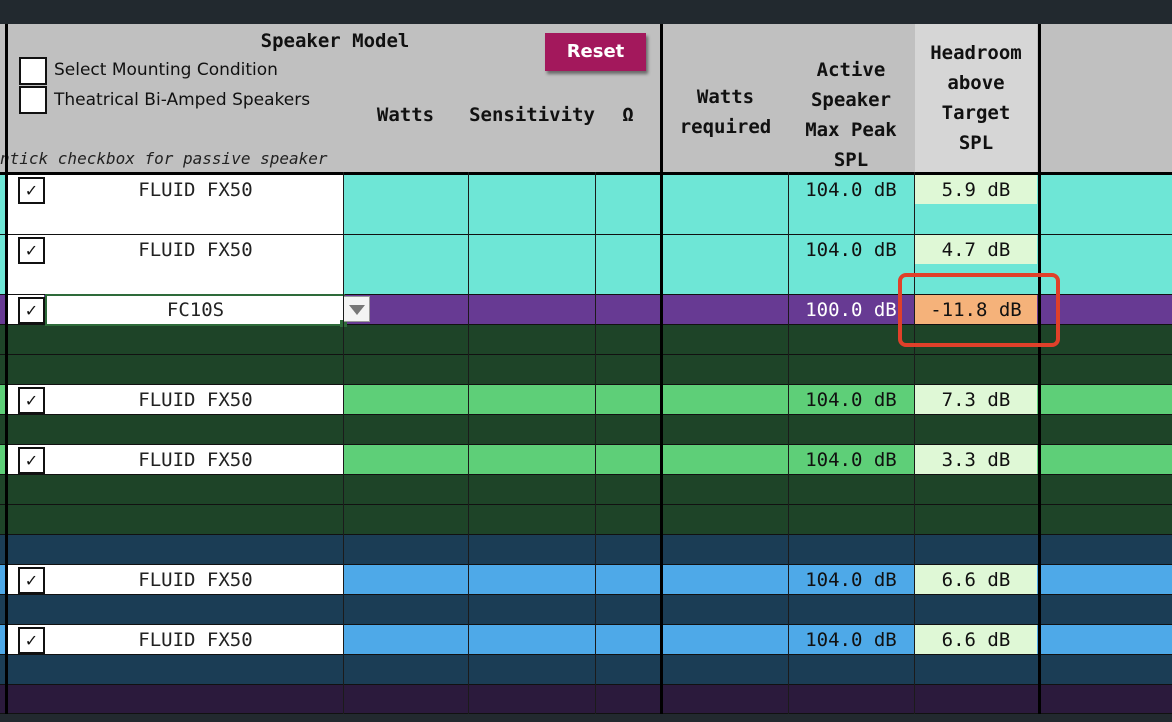 This screenshot has width=1172, height=722. What do you see at coordinates (182, 100) in the screenshot?
I see `theatrical-label: Theatrical Bi-Amped Speakers` at bounding box center [182, 100].